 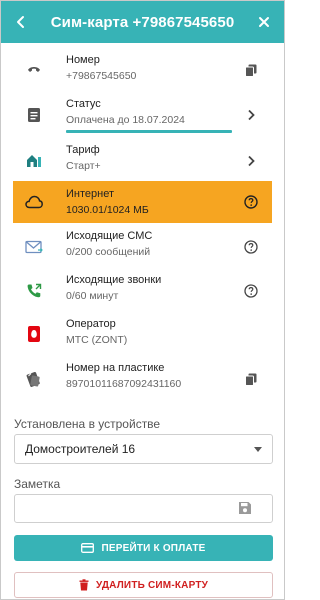 I want to click on close-icon, so click(x=264, y=22).